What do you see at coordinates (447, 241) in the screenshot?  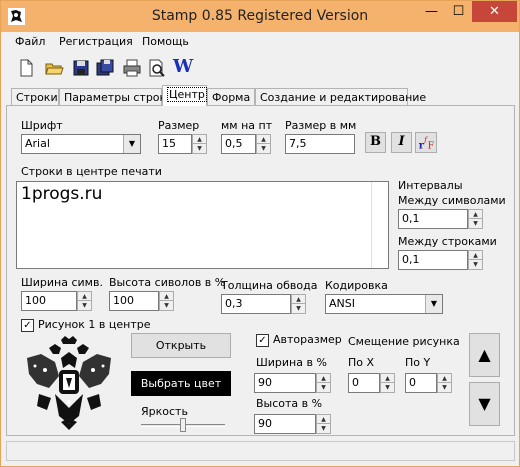 I see `line-spacing-label: Между строками` at bounding box center [447, 241].